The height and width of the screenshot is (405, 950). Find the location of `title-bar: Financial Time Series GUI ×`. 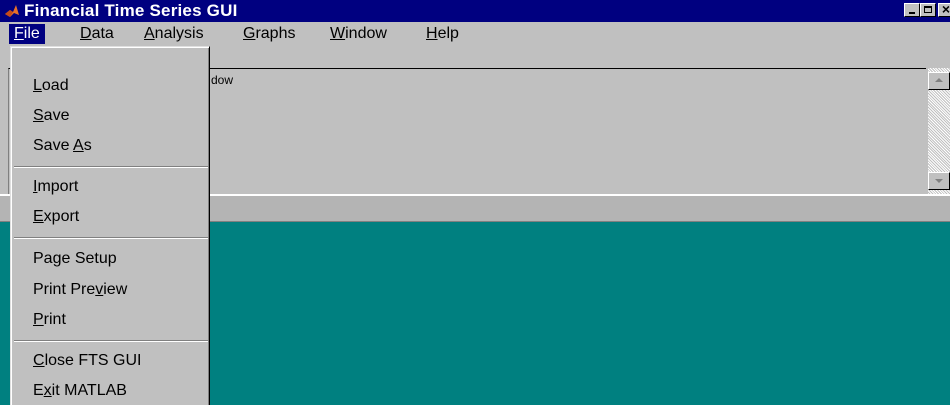

title-bar: Financial Time Series GUI × is located at coordinates (475, 11).